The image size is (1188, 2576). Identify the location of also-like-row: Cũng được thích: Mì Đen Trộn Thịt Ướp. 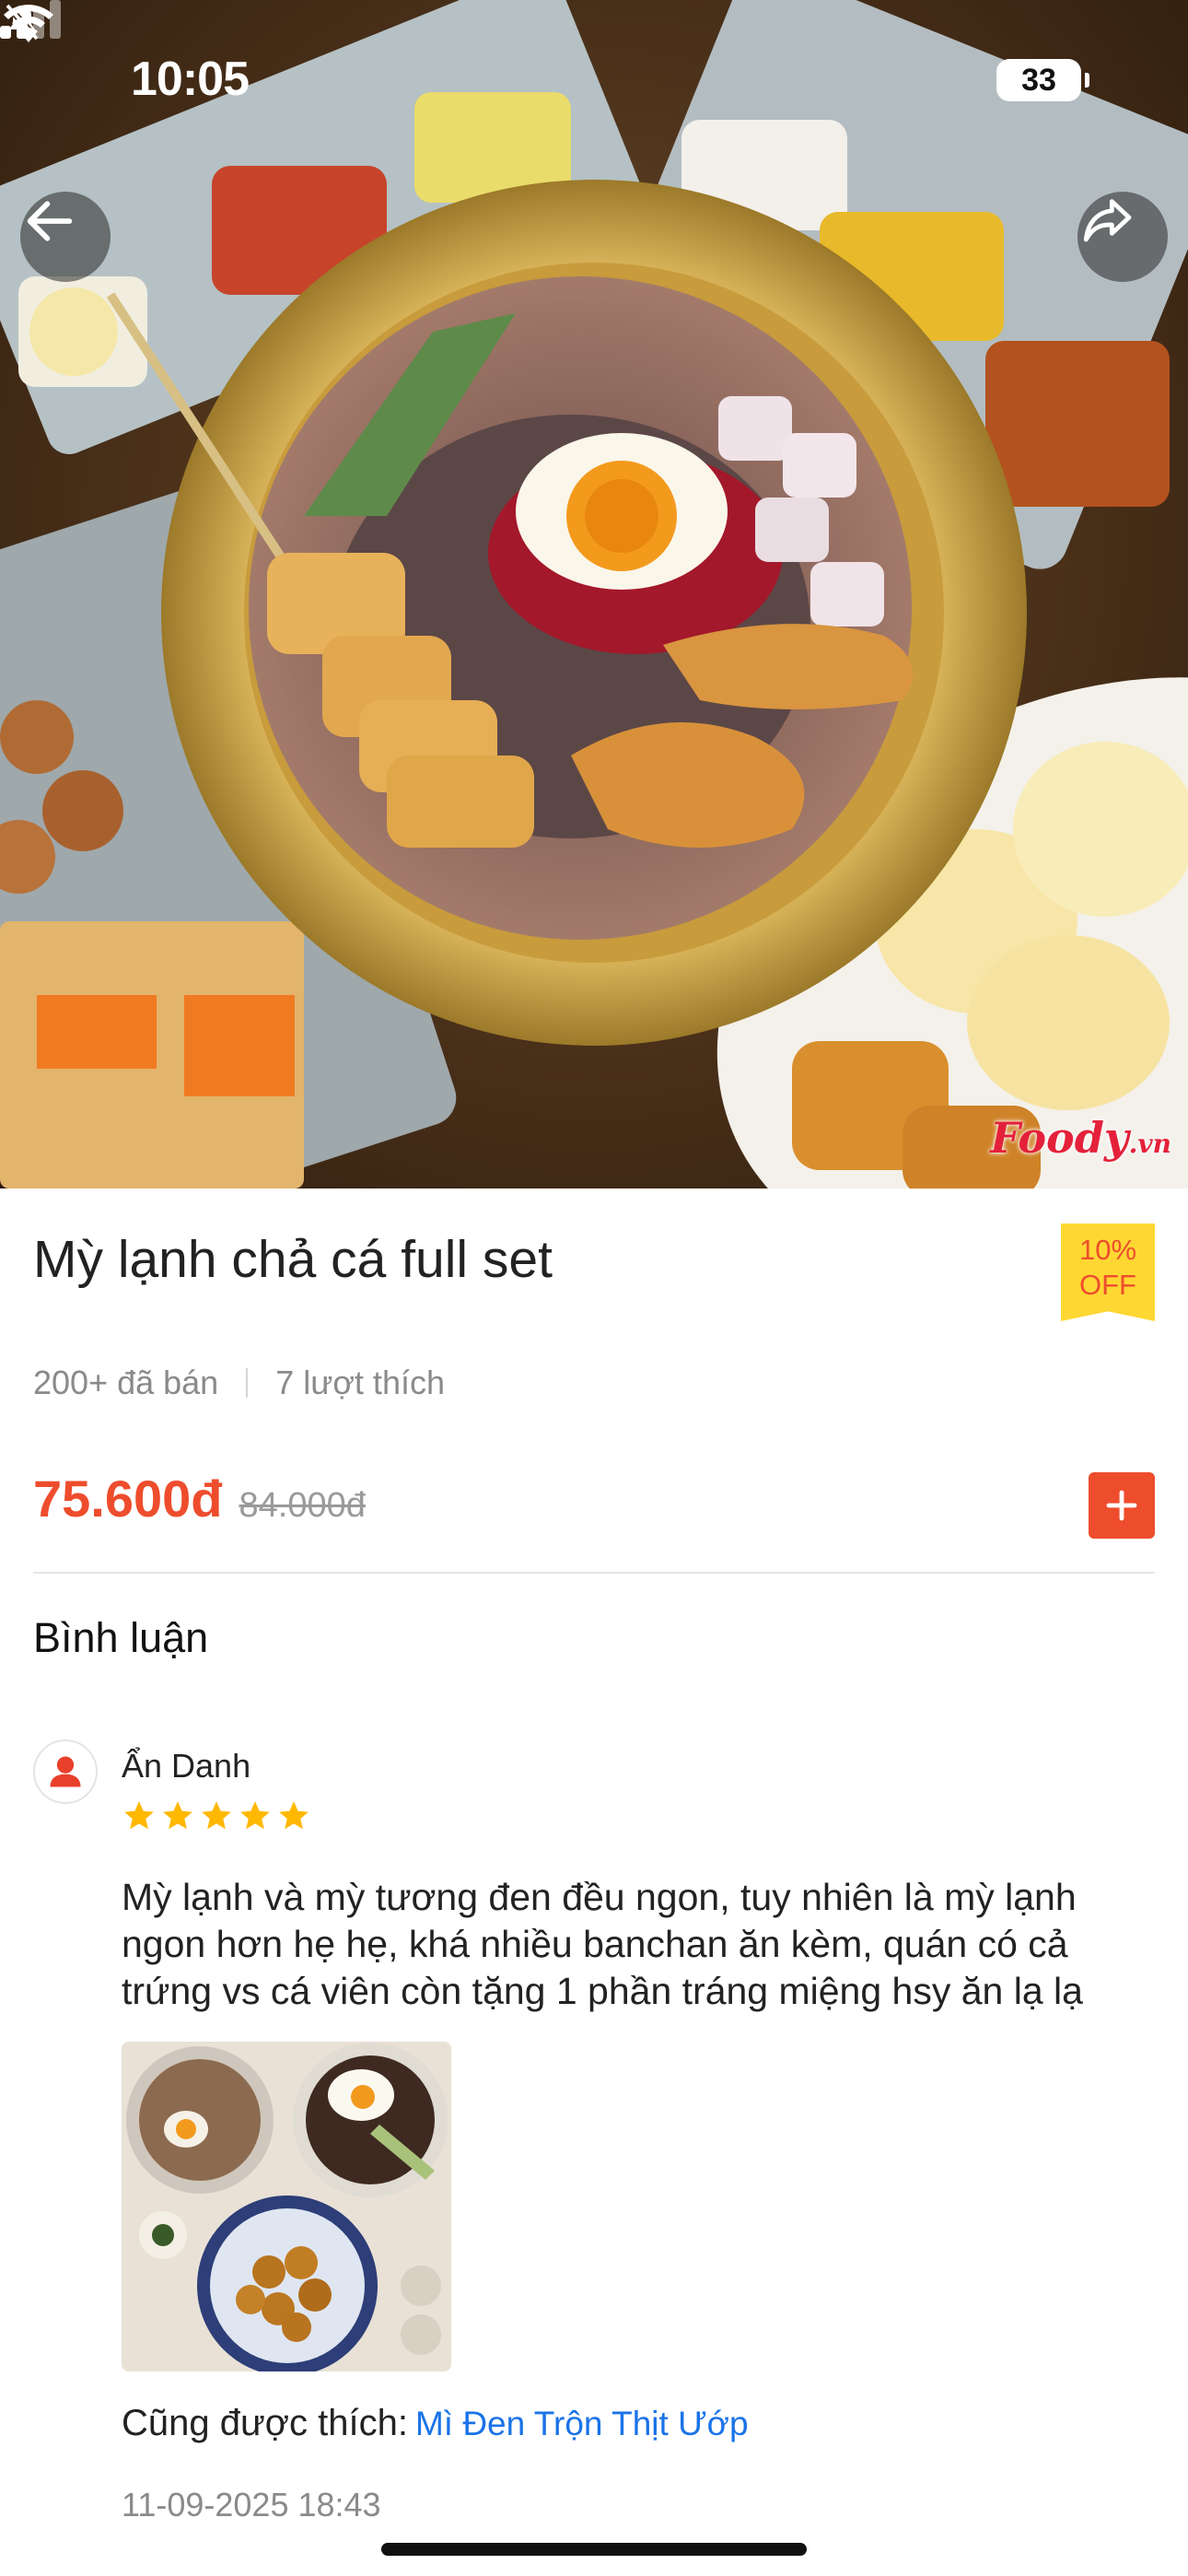
(435, 2423).